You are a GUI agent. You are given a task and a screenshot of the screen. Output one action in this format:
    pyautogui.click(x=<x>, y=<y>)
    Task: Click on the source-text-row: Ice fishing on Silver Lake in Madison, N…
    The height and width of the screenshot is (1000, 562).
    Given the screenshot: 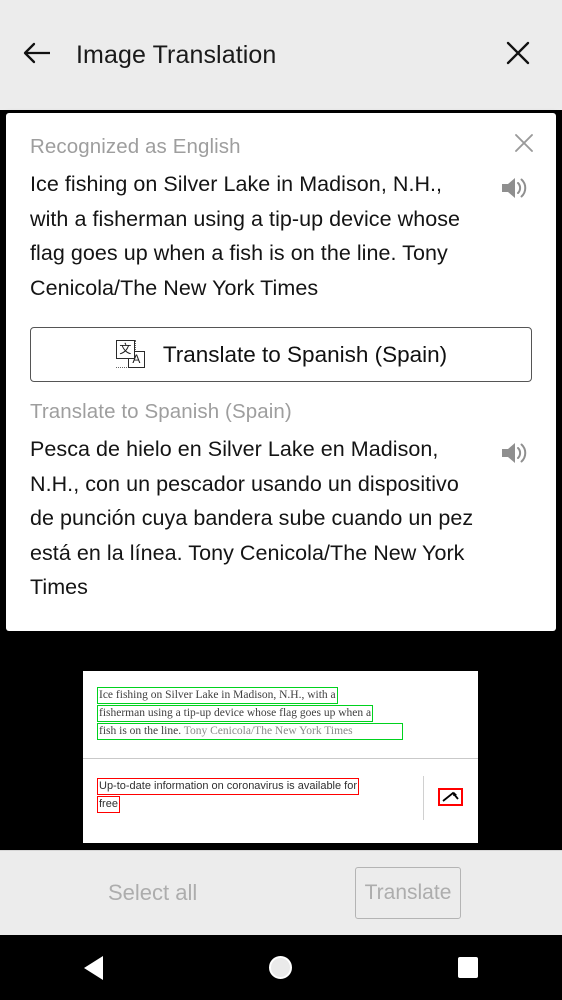 What is the action you would take?
    pyautogui.click(x=281, y=236)
    